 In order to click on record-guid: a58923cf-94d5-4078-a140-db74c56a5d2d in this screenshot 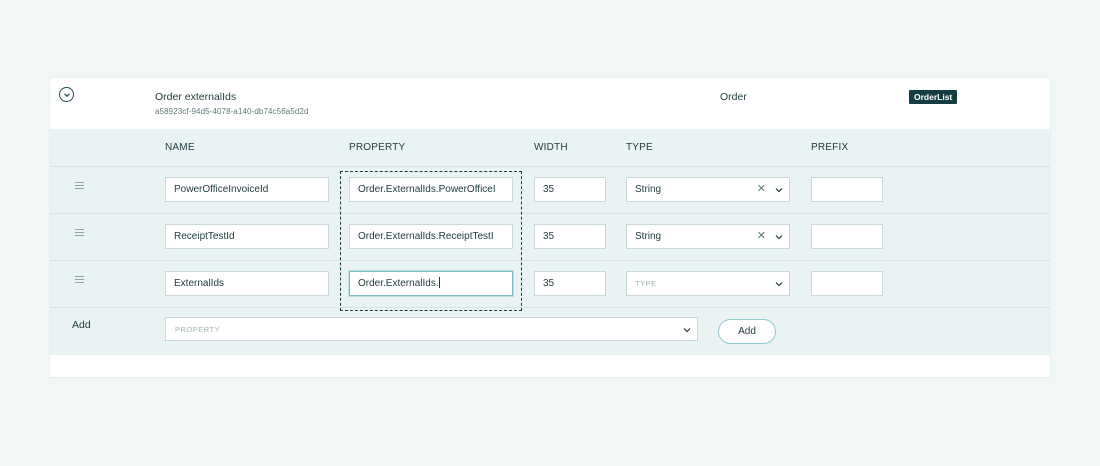, I will do `click(232, 111)`.